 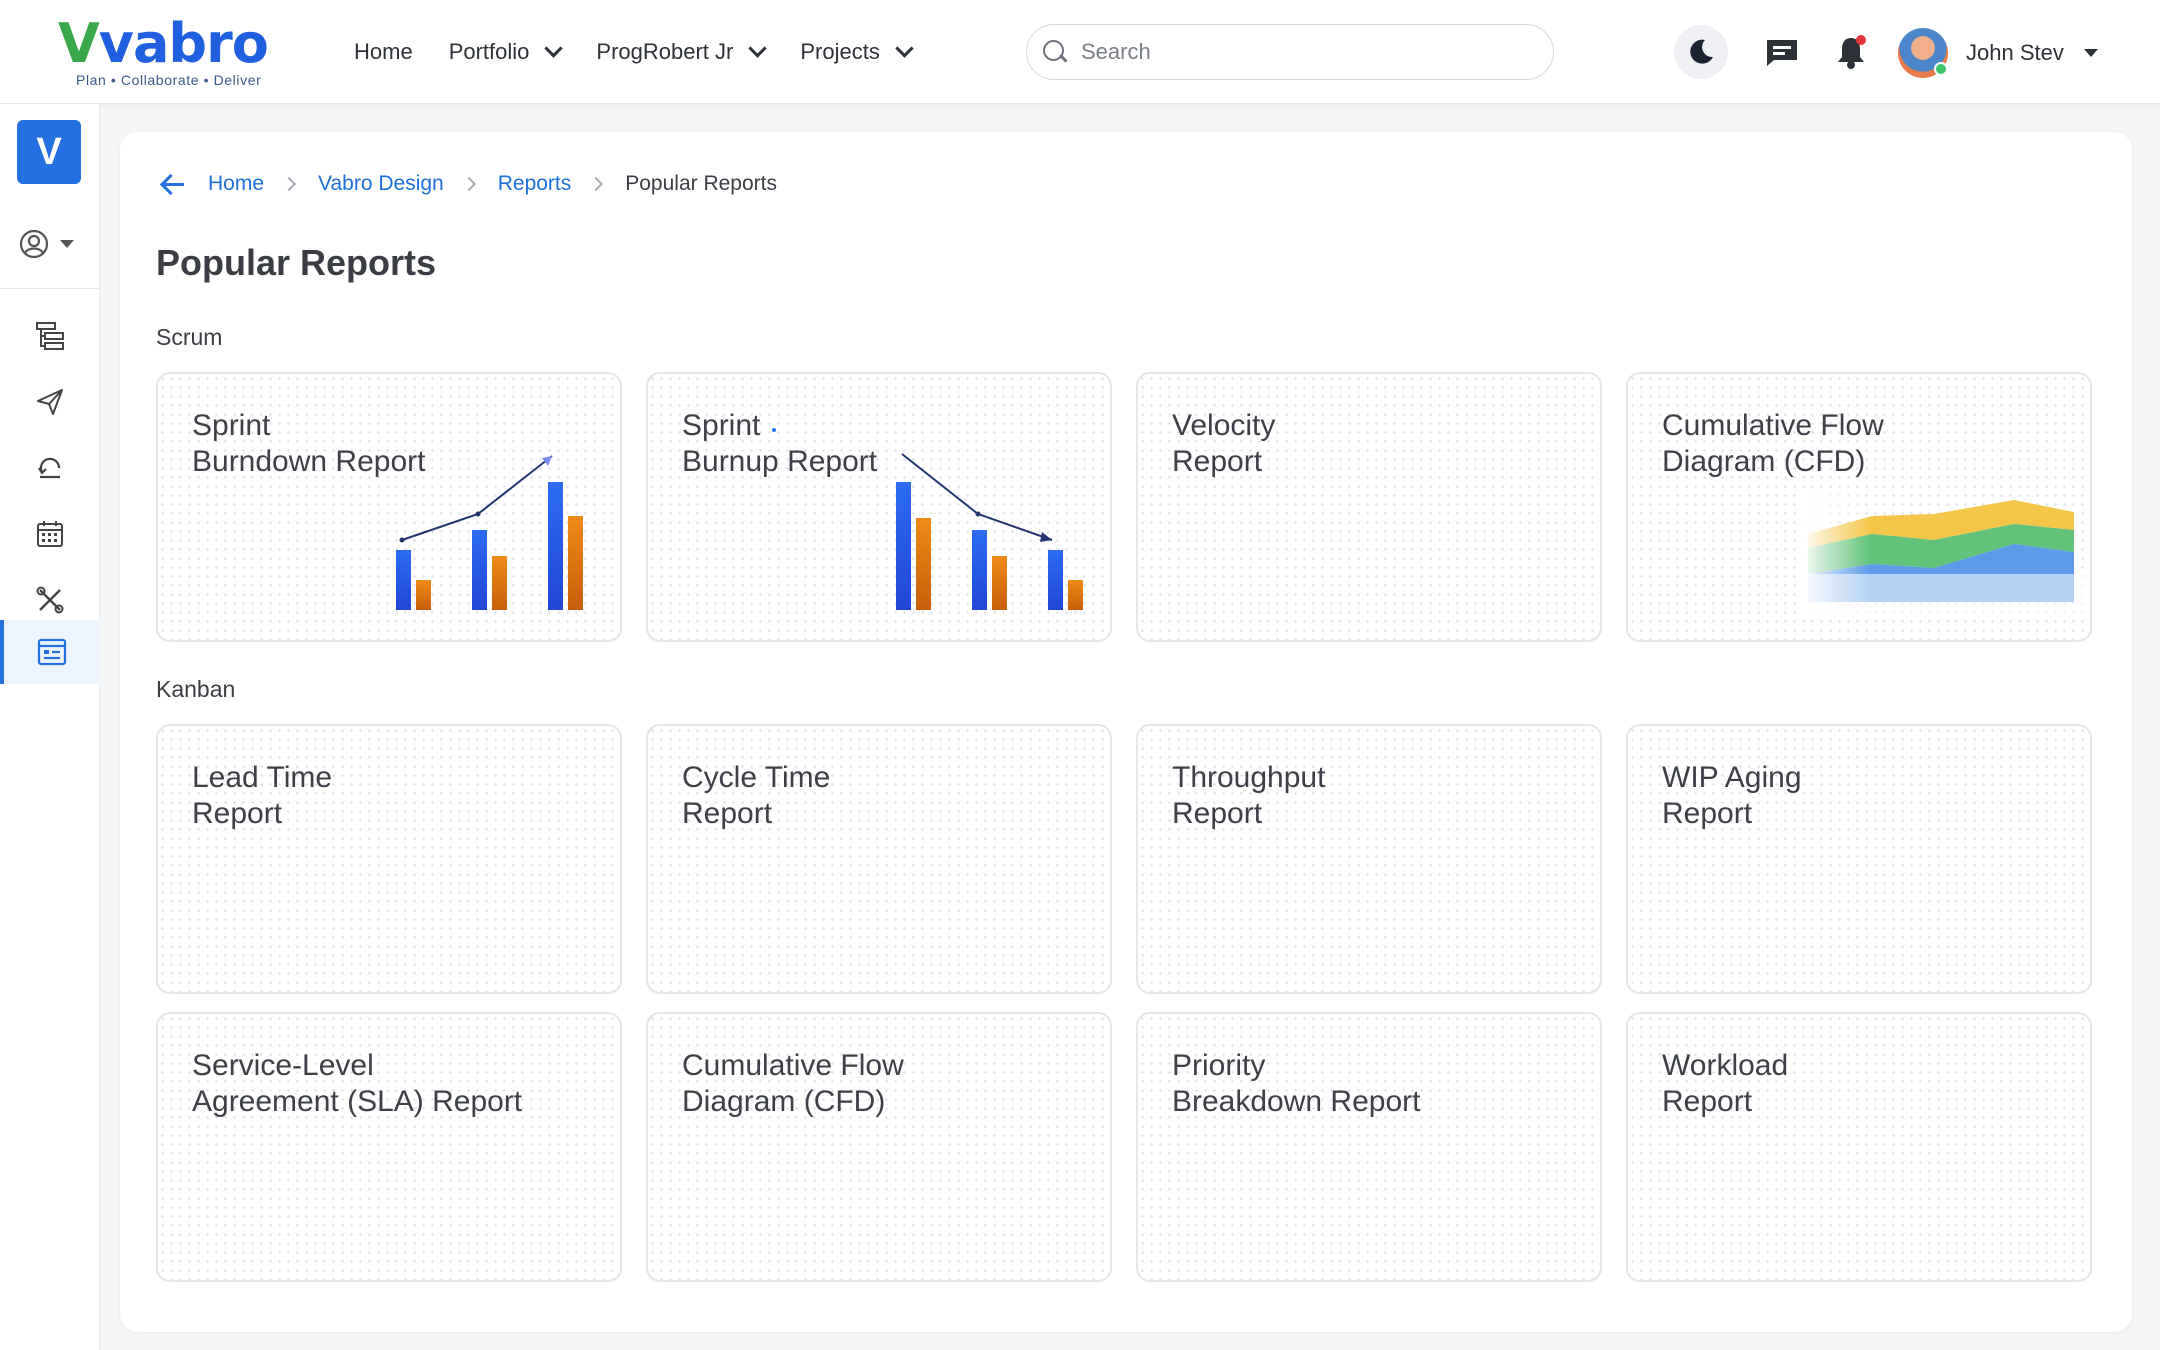 I want to click on main-nav: Home Portfolio ProgRobert Jr Projects, so click(x=650, y=52).